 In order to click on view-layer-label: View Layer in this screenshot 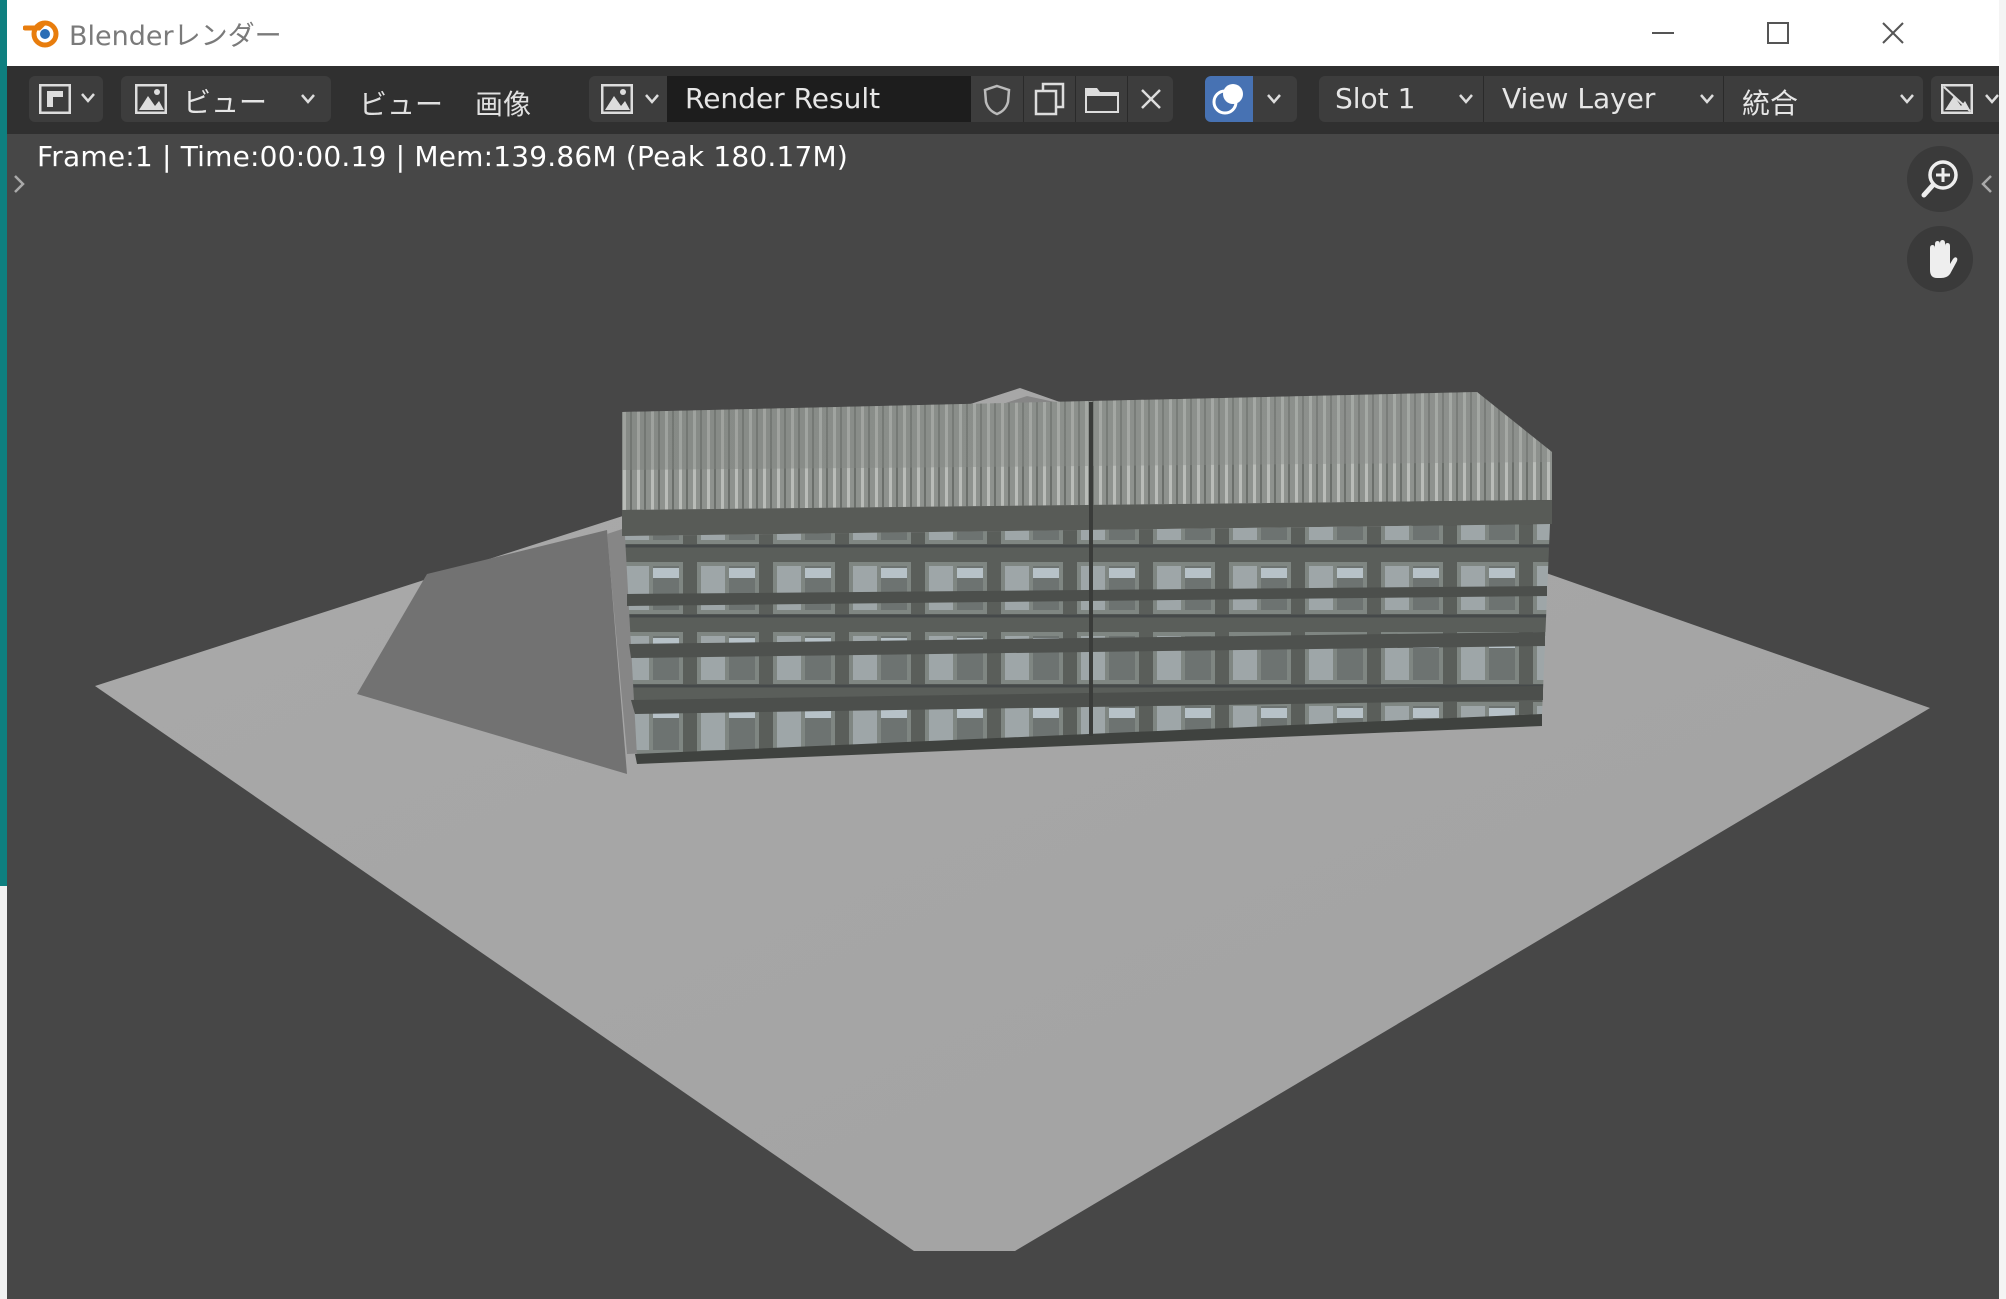, I will do `click(1579, 98)`.